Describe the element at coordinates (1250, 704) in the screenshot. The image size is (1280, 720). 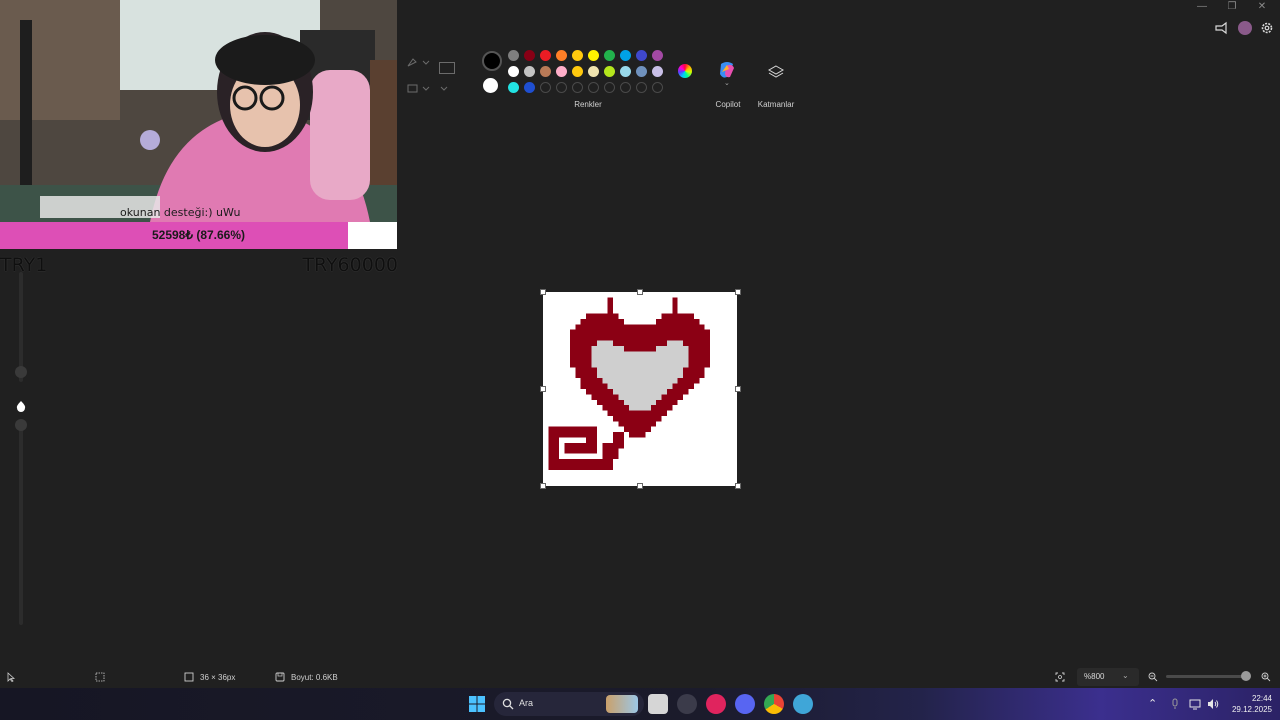
I see `clock: 22:44 29.12.2025` at that location.